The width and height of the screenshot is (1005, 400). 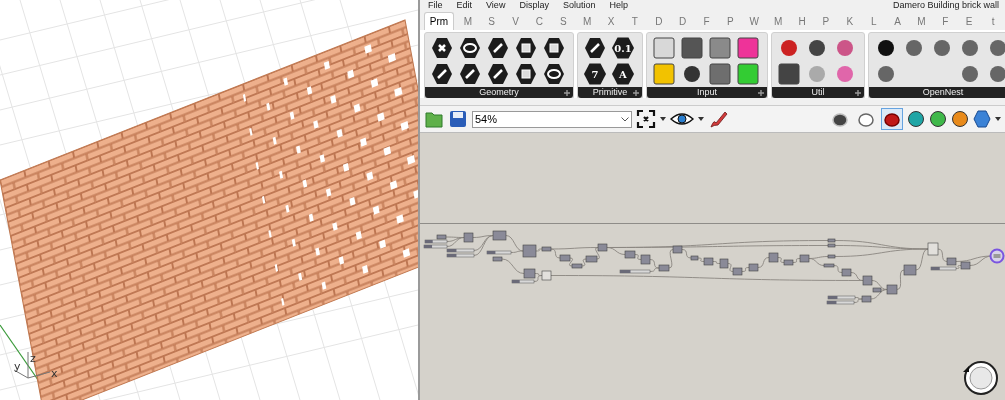 What do you see at coordinates (579, 5) in the screenshot?
I see `menu-item: Solution` at bounding box center [579, 5].